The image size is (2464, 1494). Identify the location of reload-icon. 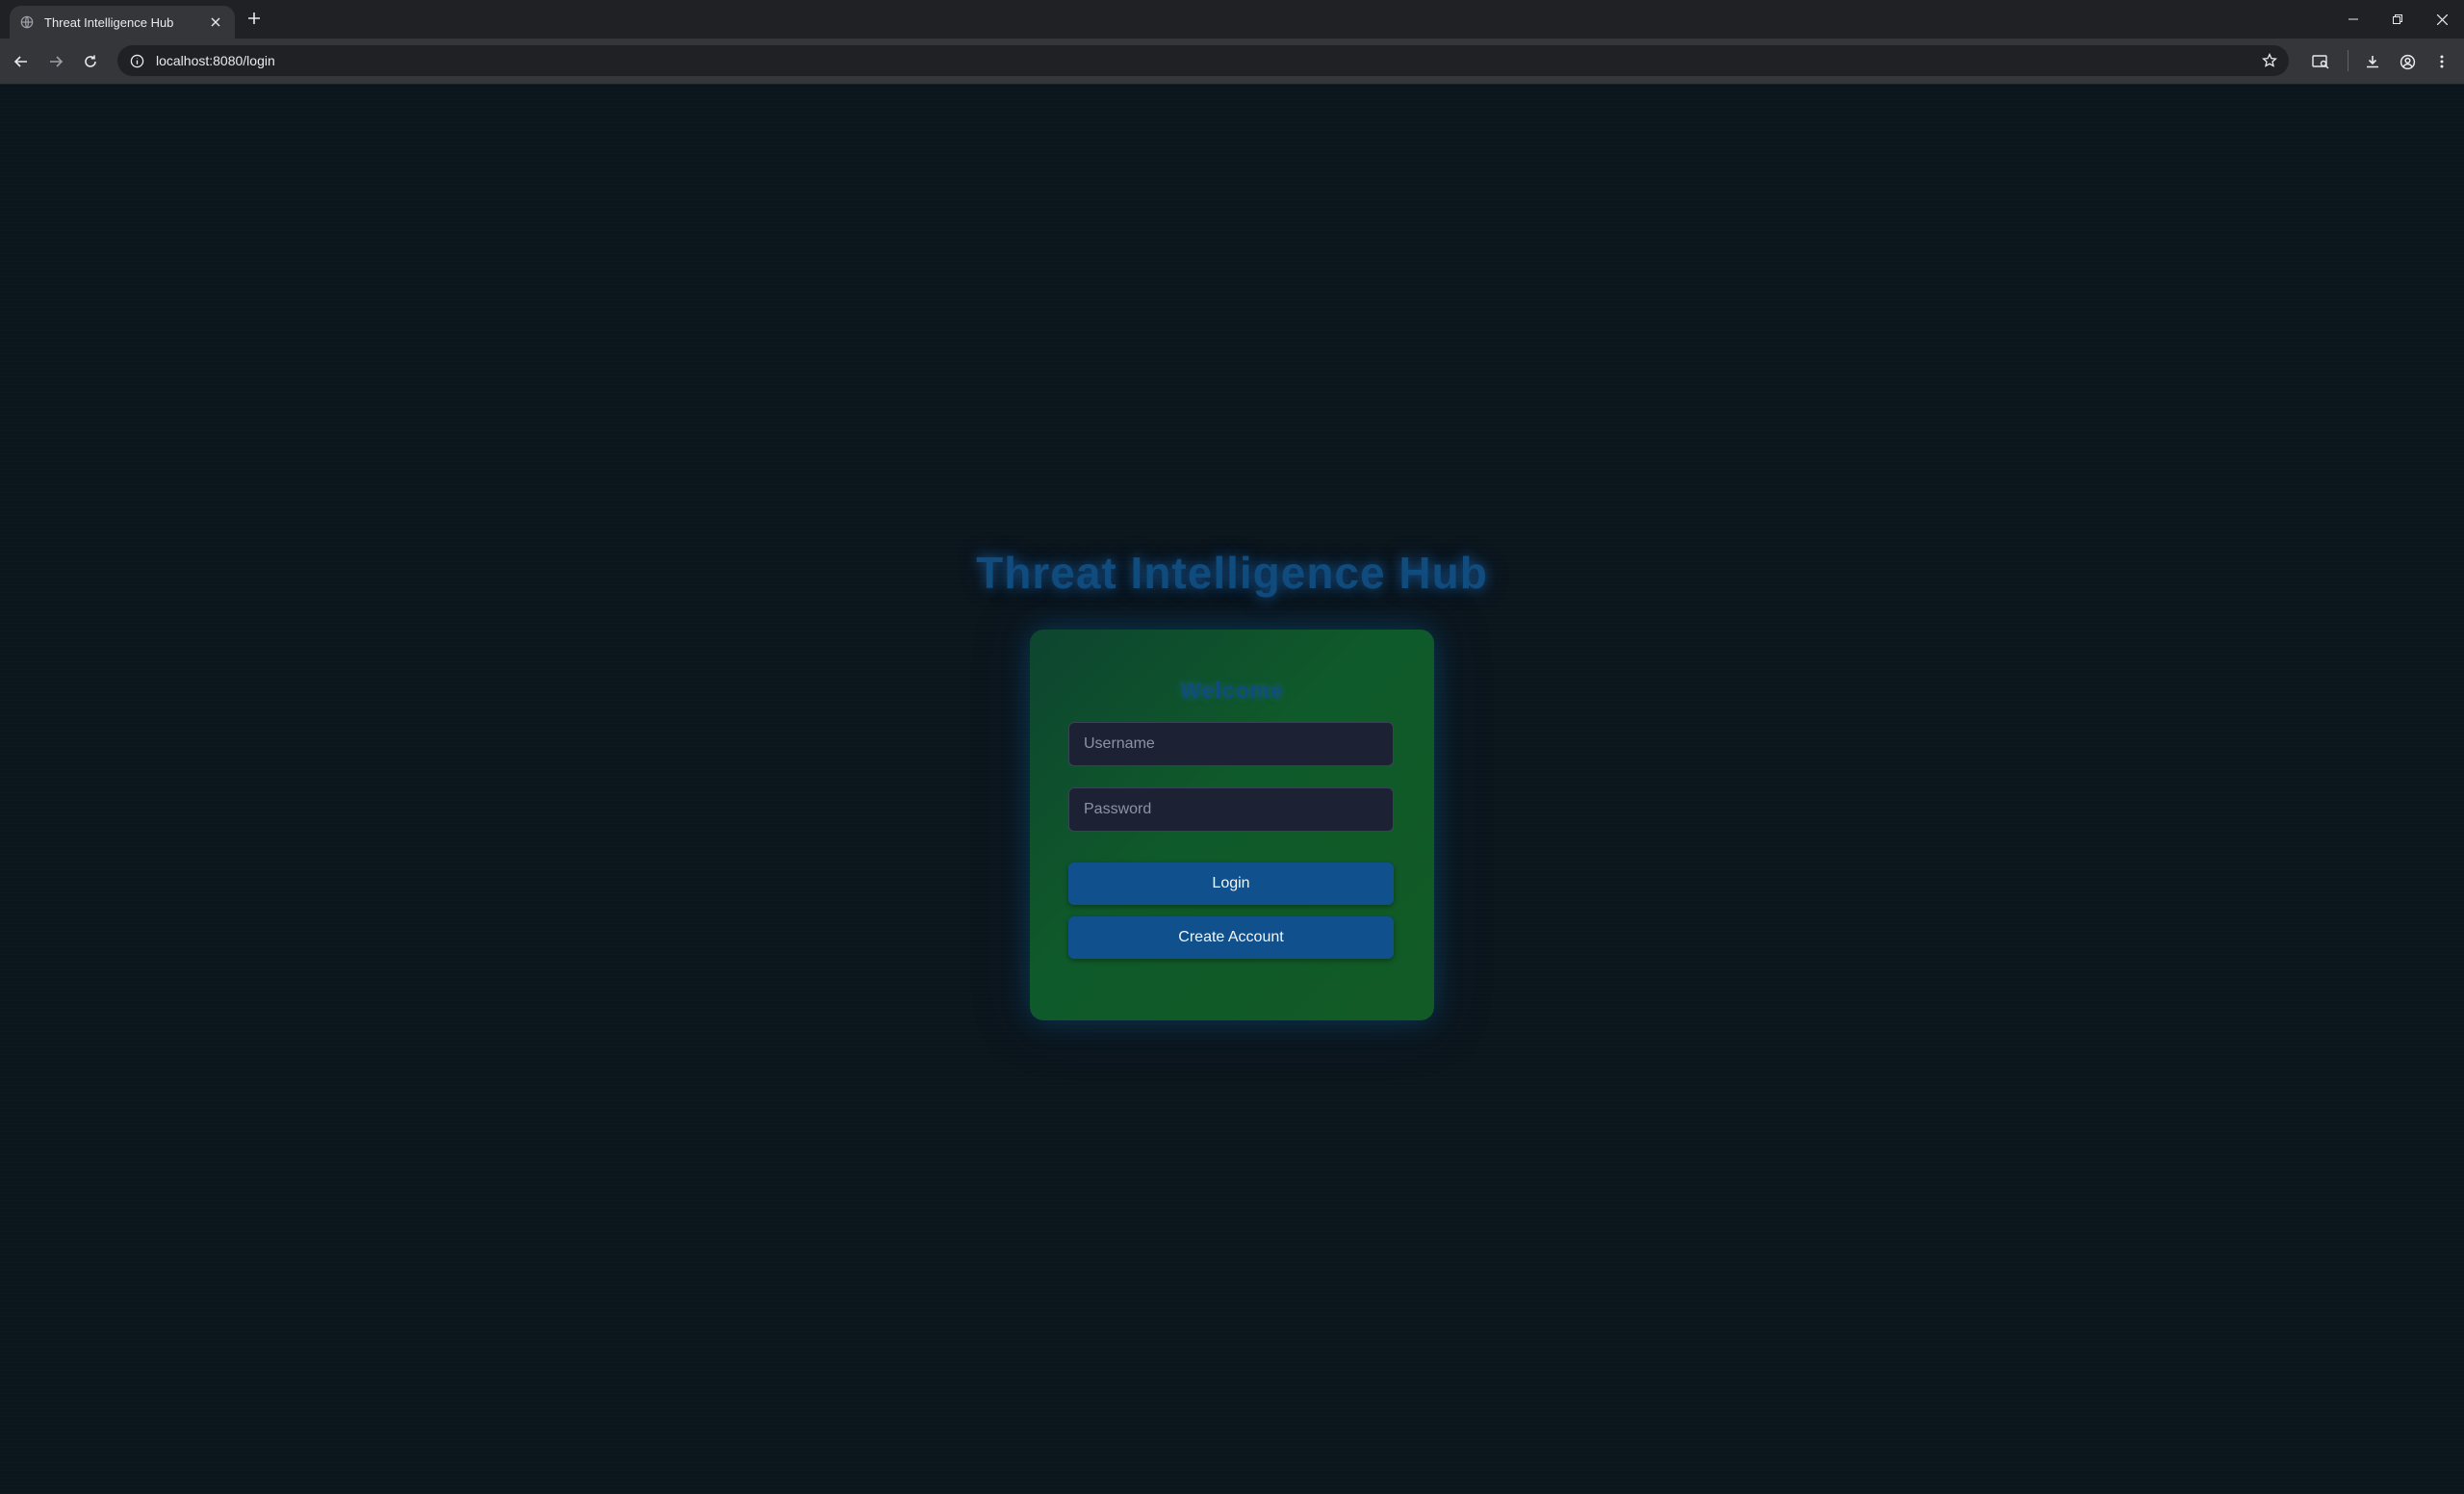
(90, 62).